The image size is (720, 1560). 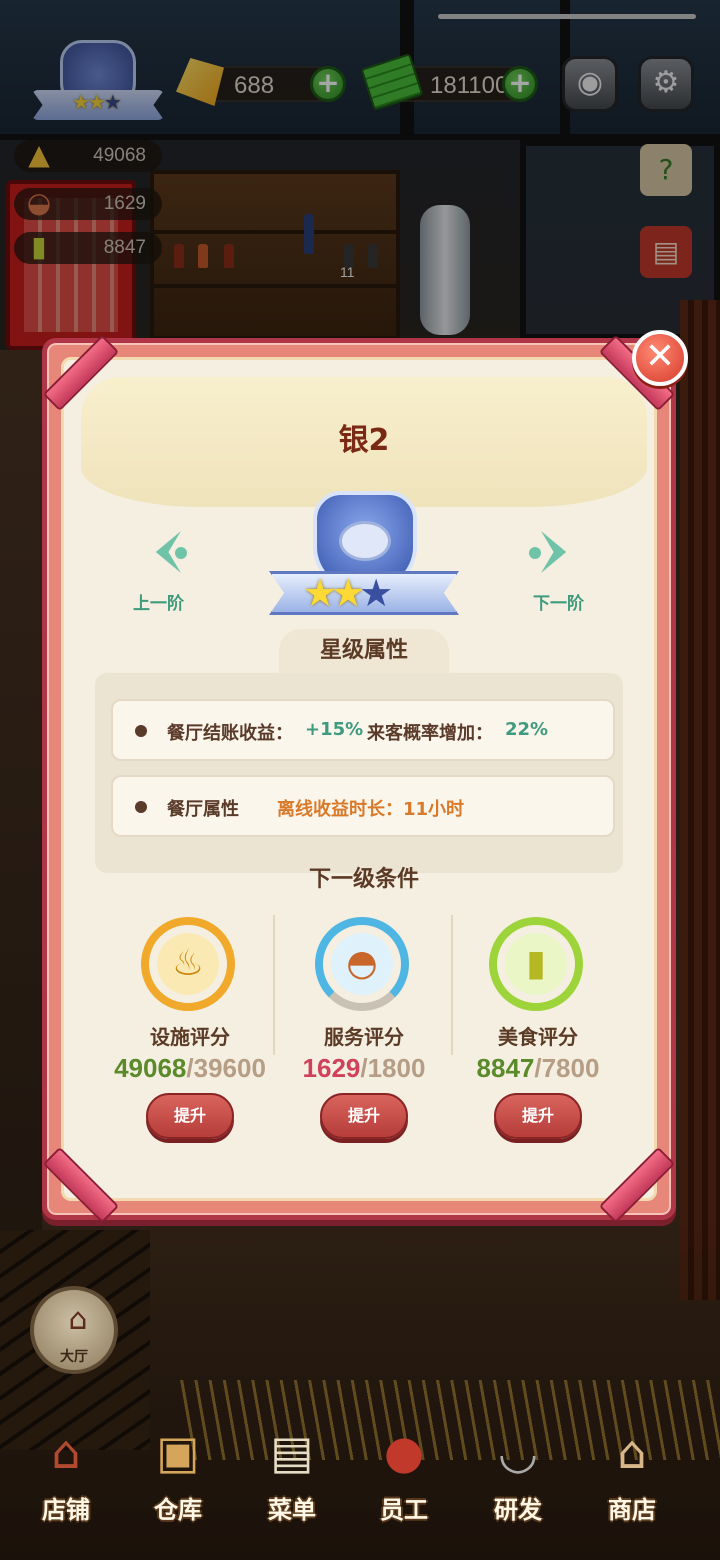 What do you see at coordinates (371, 809) in the screenshot?
I see `offline-income-value: 离线收益时长：11小时` at bounding box center [371, 809].